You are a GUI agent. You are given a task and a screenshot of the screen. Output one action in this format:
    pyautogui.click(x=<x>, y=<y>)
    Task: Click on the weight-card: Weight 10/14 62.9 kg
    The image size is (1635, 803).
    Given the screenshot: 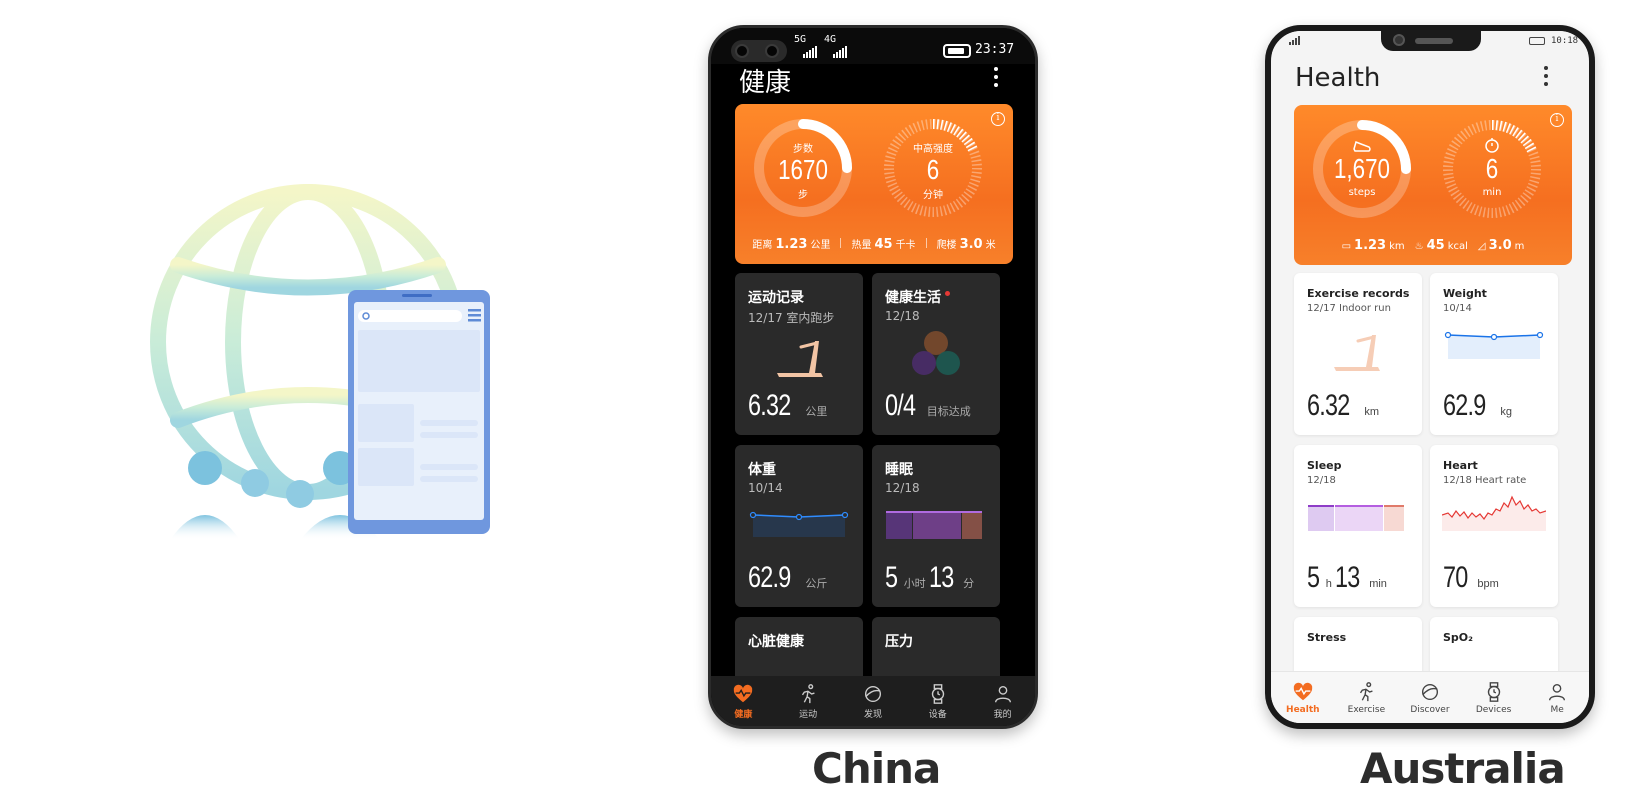 What is the action you would take?
    pyautogui.click(x=1494, y=354)
    